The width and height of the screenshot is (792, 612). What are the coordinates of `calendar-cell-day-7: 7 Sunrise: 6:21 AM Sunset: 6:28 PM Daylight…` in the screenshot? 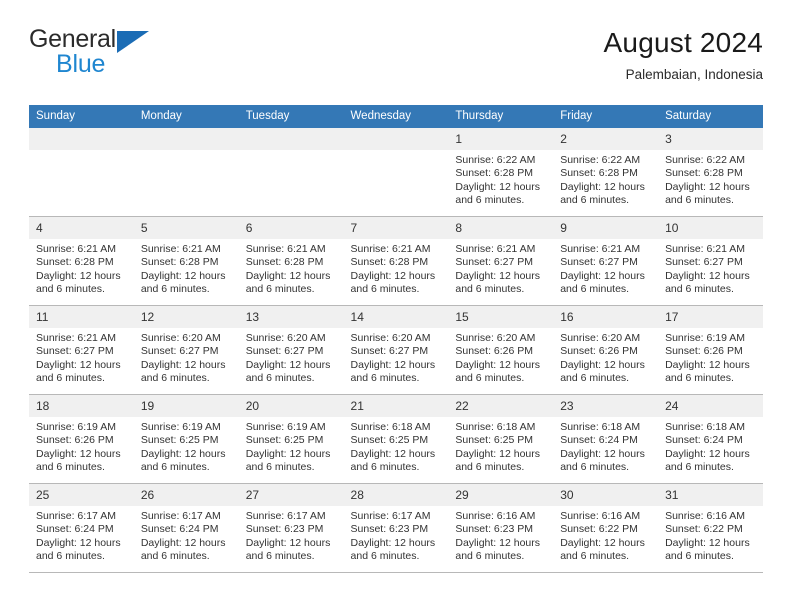 It's located at (396, 261).